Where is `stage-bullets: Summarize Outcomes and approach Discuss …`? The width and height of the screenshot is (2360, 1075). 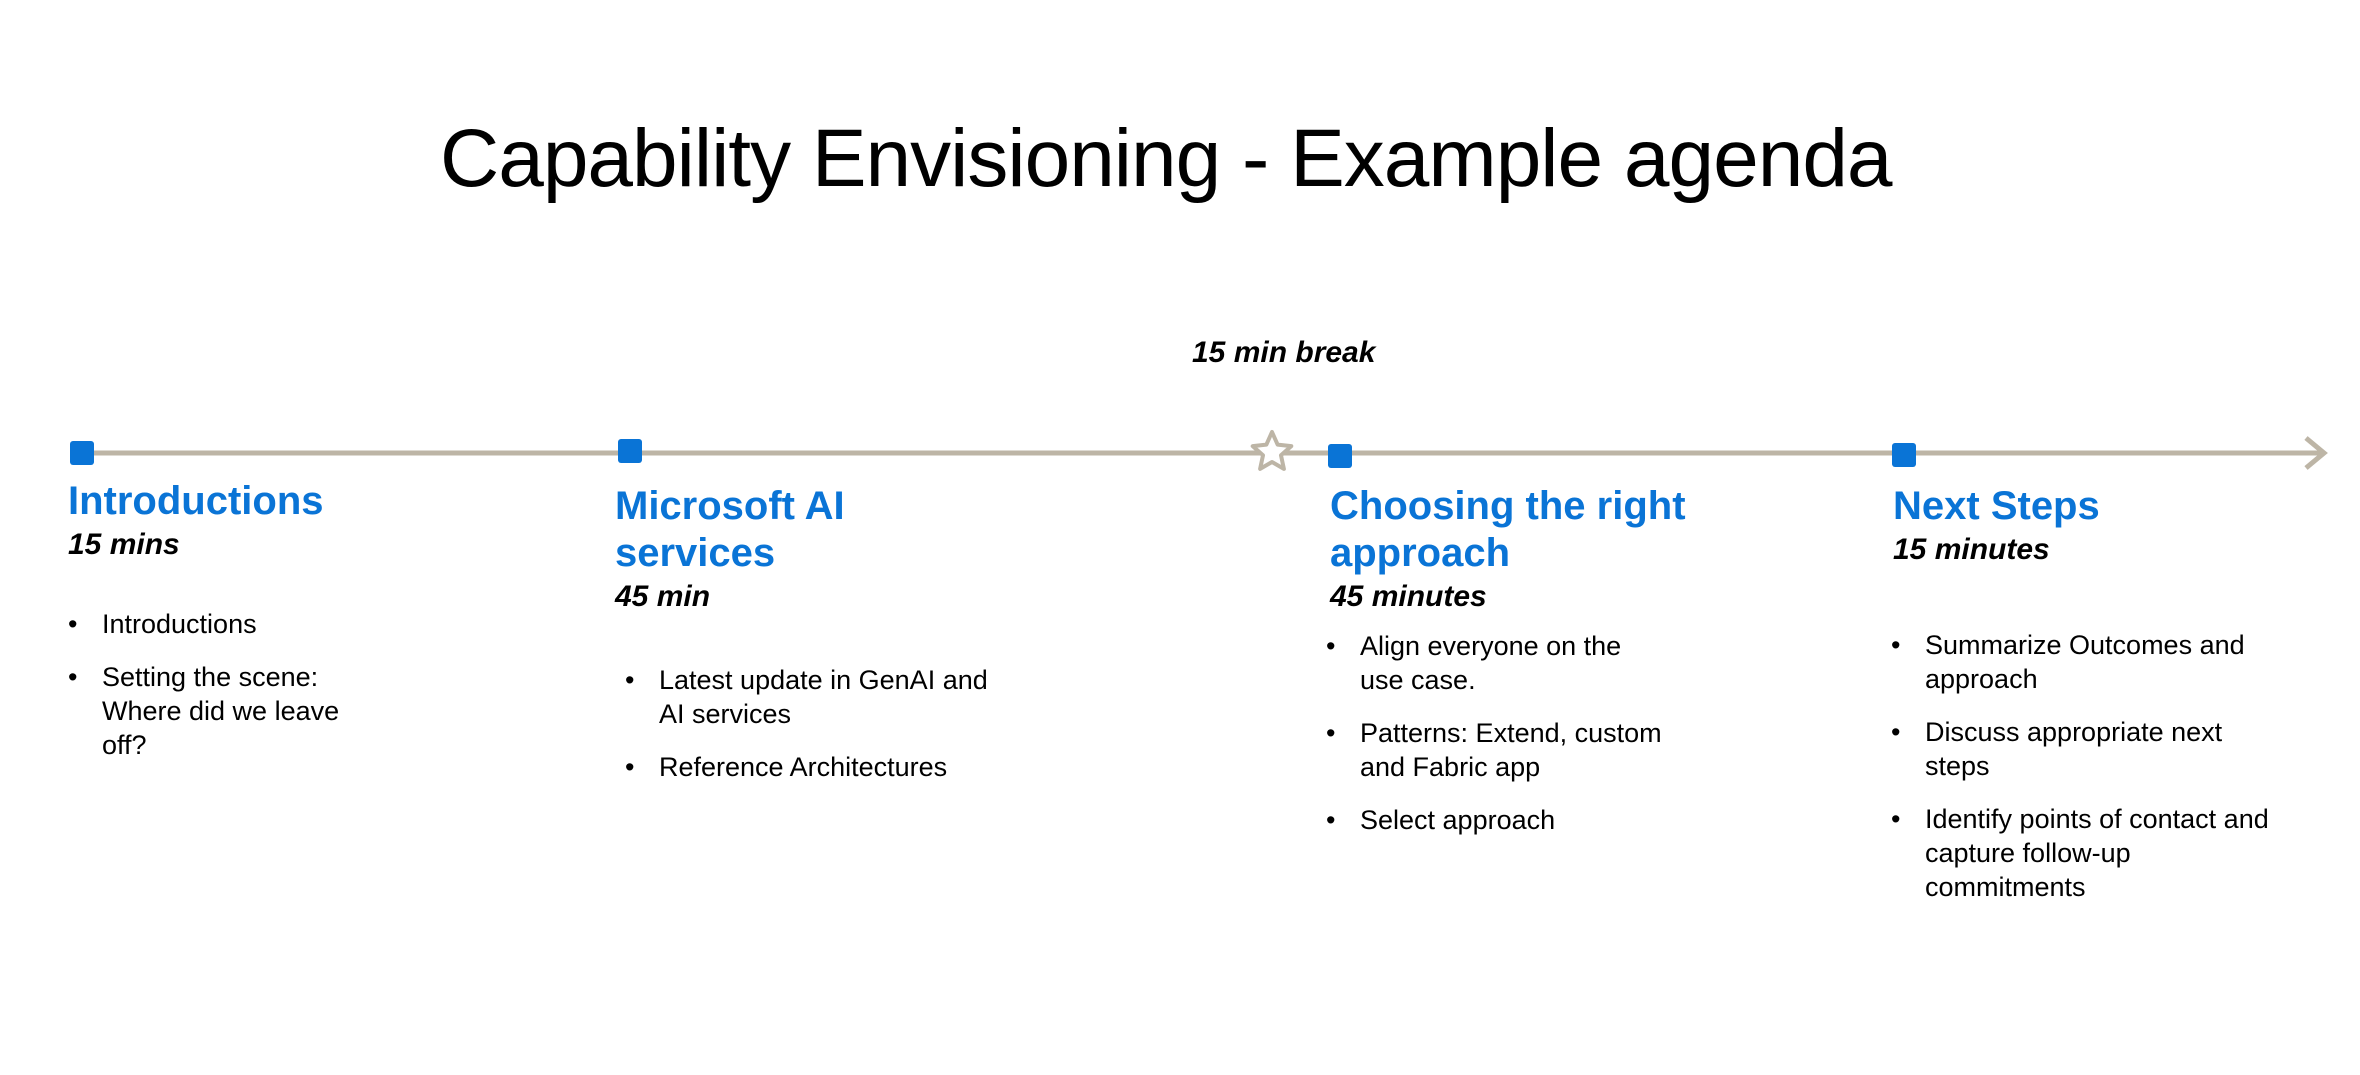 stage-bullets: Summarize Outcomes and approach Discuss … is located at coordinates (2091, 766).